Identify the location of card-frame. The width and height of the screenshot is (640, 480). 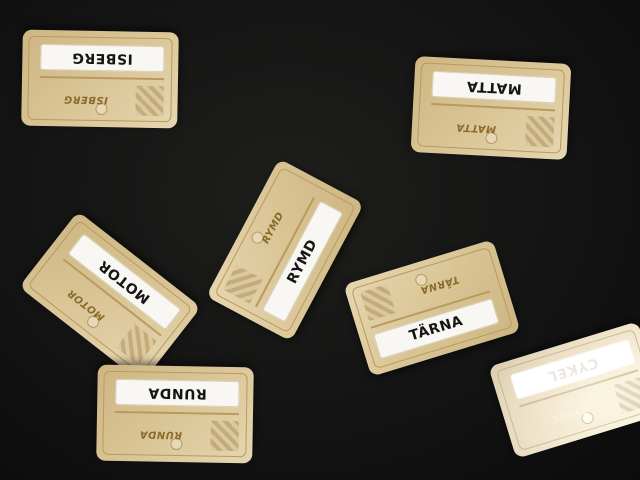
(567, 390).